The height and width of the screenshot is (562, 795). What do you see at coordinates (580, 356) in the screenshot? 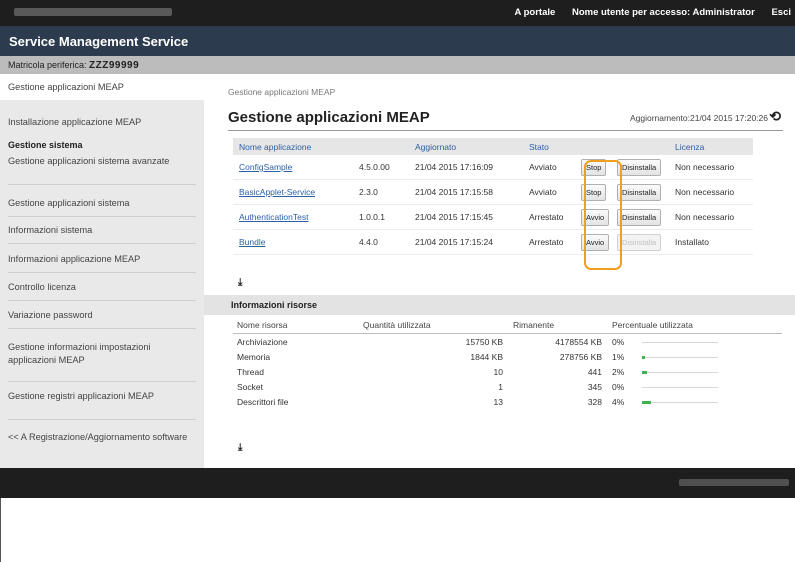
I see `resource-remaining: 278756 KB` at bounding box center [580, 356].